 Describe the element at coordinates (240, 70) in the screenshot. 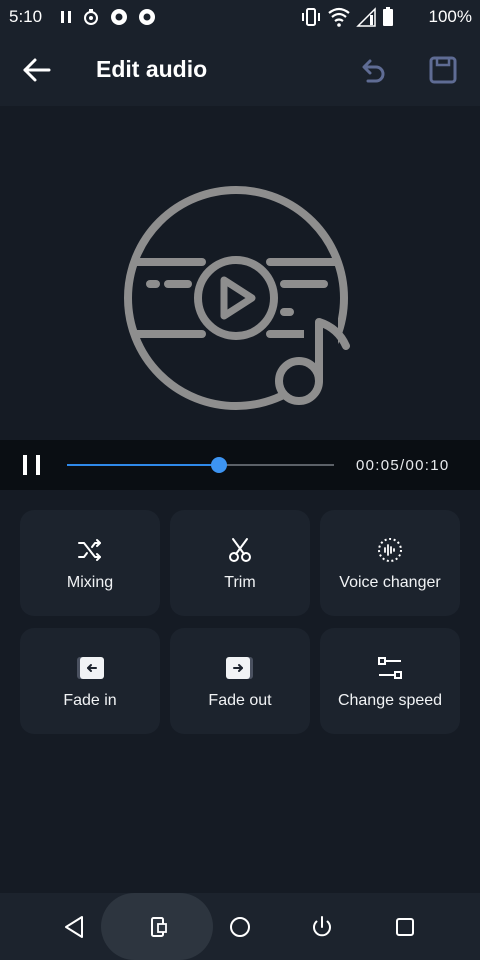

I see `app-bar: Edit audio` at that location.